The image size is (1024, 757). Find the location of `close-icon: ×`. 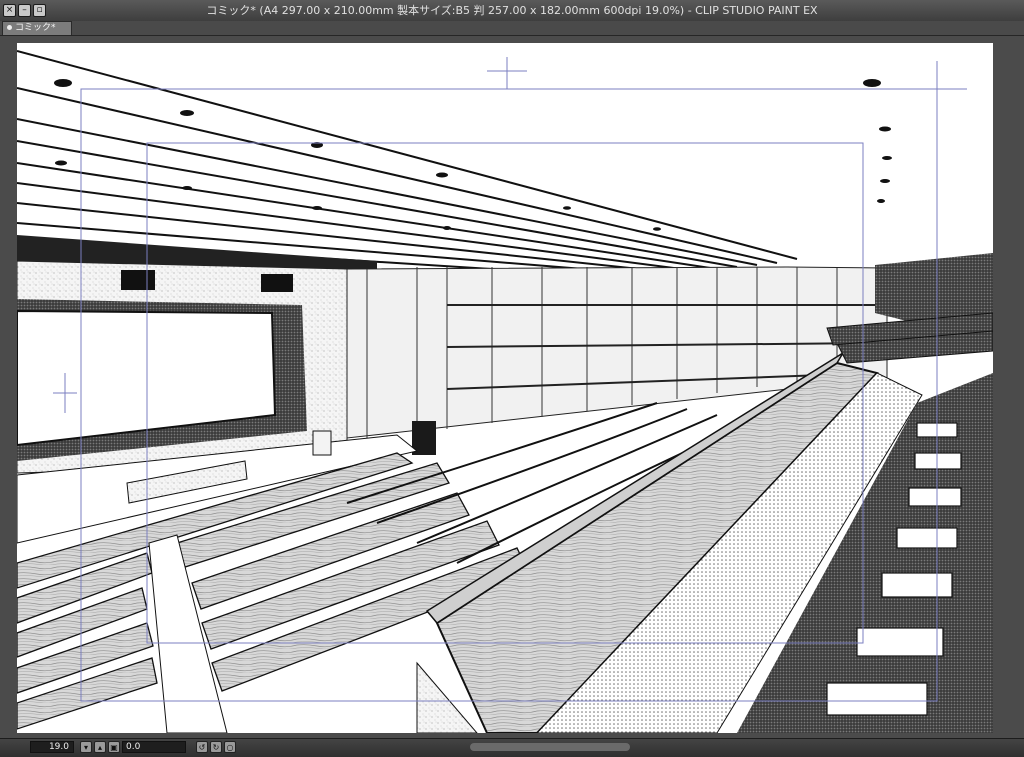

close-icon: × is located at coordinates (9, 10).